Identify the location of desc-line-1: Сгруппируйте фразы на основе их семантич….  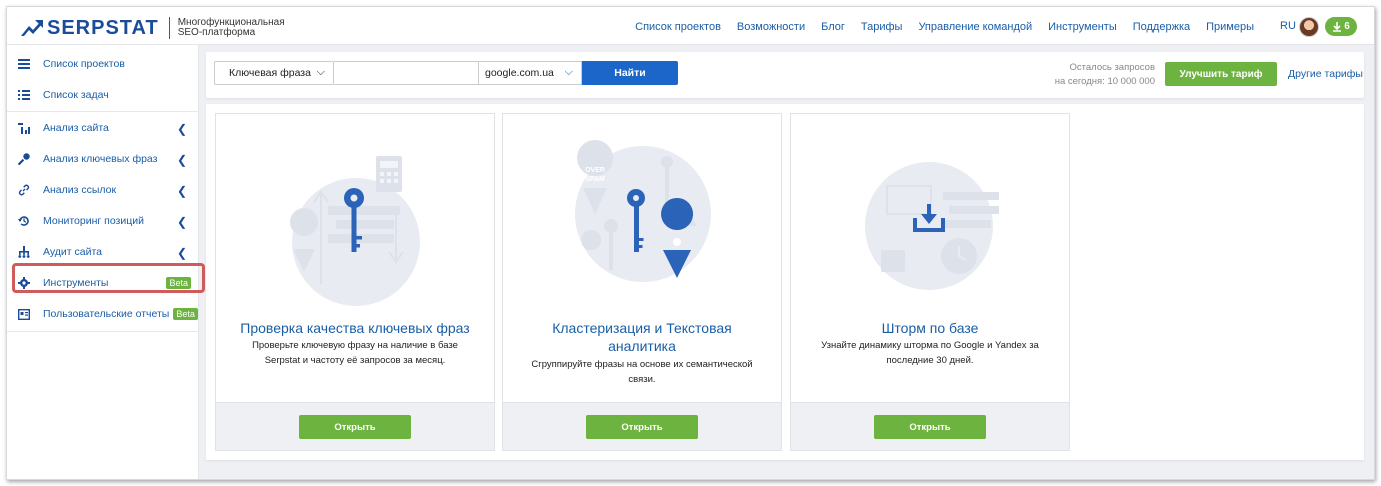
(642, 364).